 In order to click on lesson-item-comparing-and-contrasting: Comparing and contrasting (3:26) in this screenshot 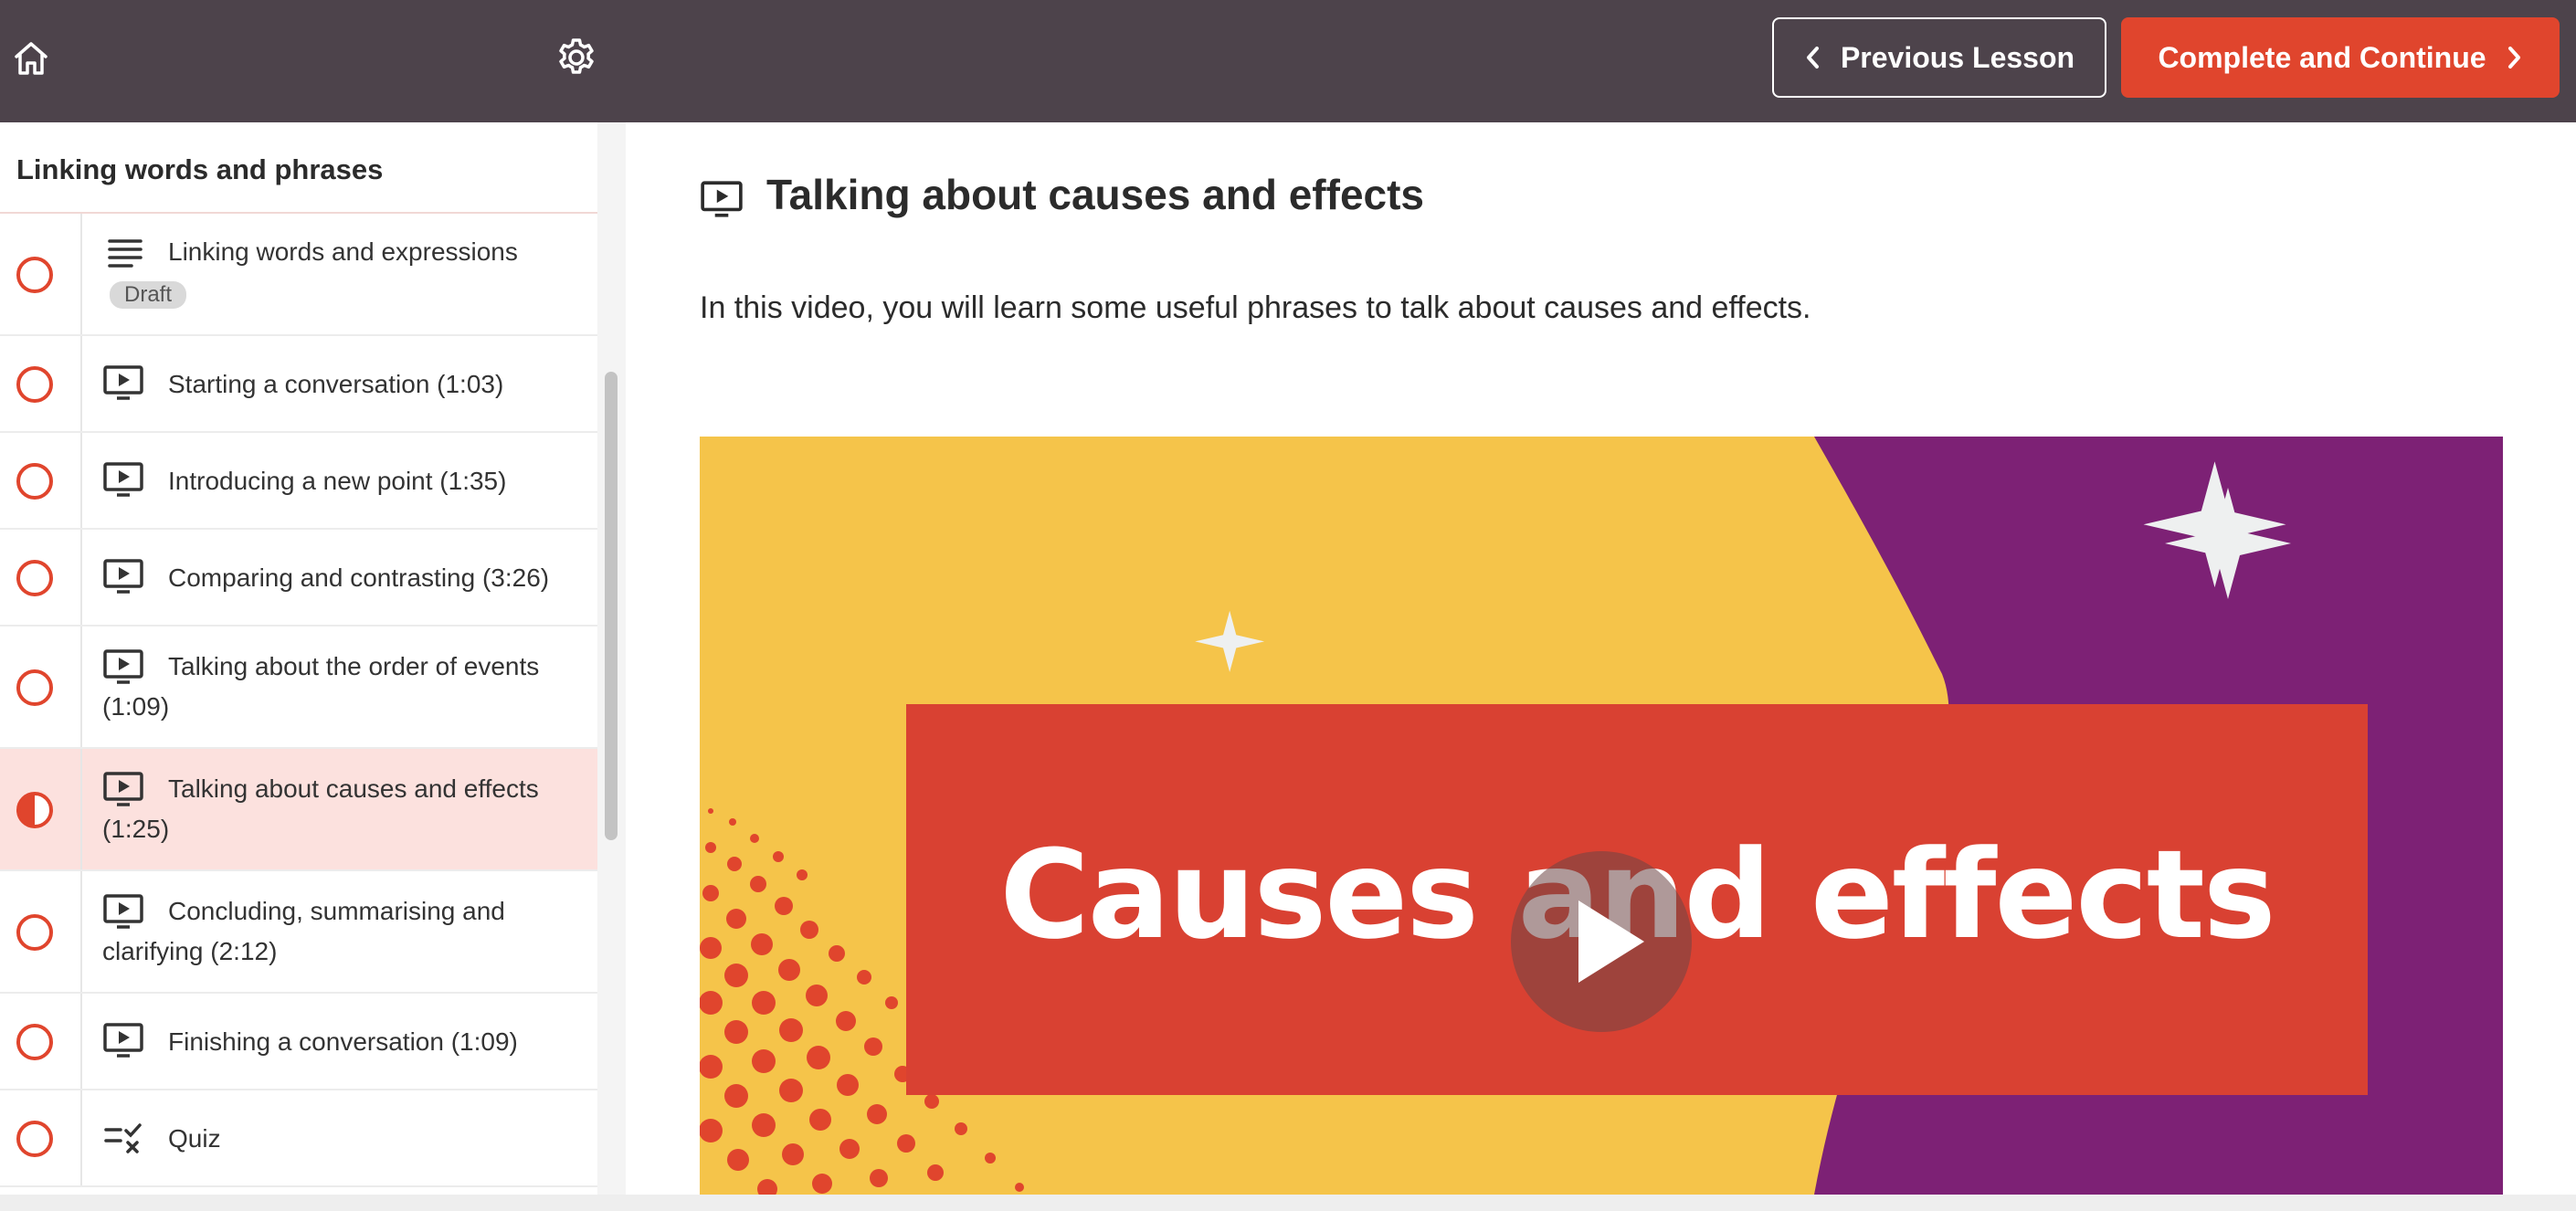, I will do `click(299, 578)`.